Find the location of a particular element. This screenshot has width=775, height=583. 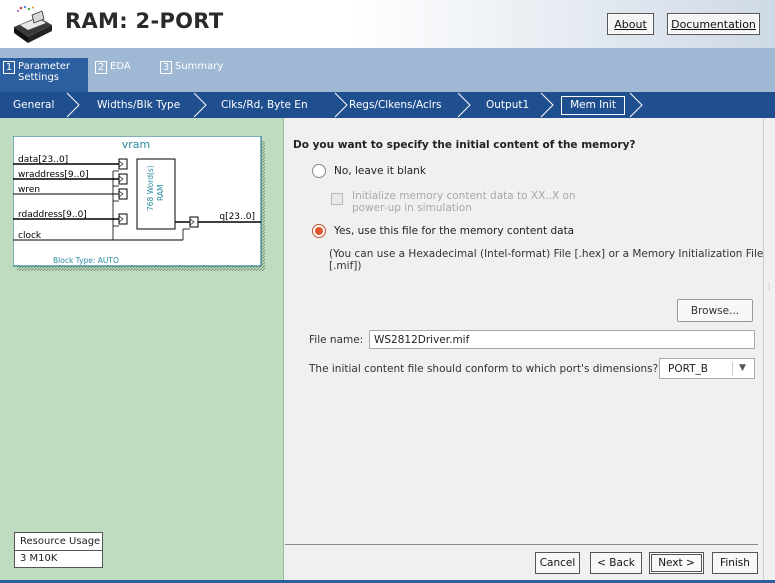

documentation-button-label: Documentation is located at coordinates (713, 24).